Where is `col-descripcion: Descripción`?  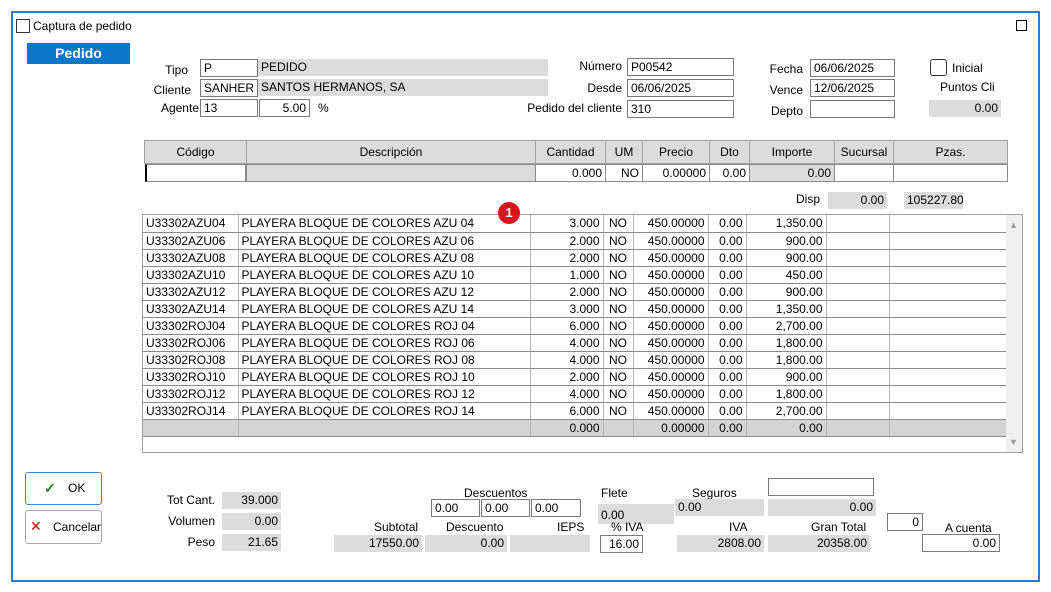 col-descripcion: Descripción is located at coordinates (391, 152).